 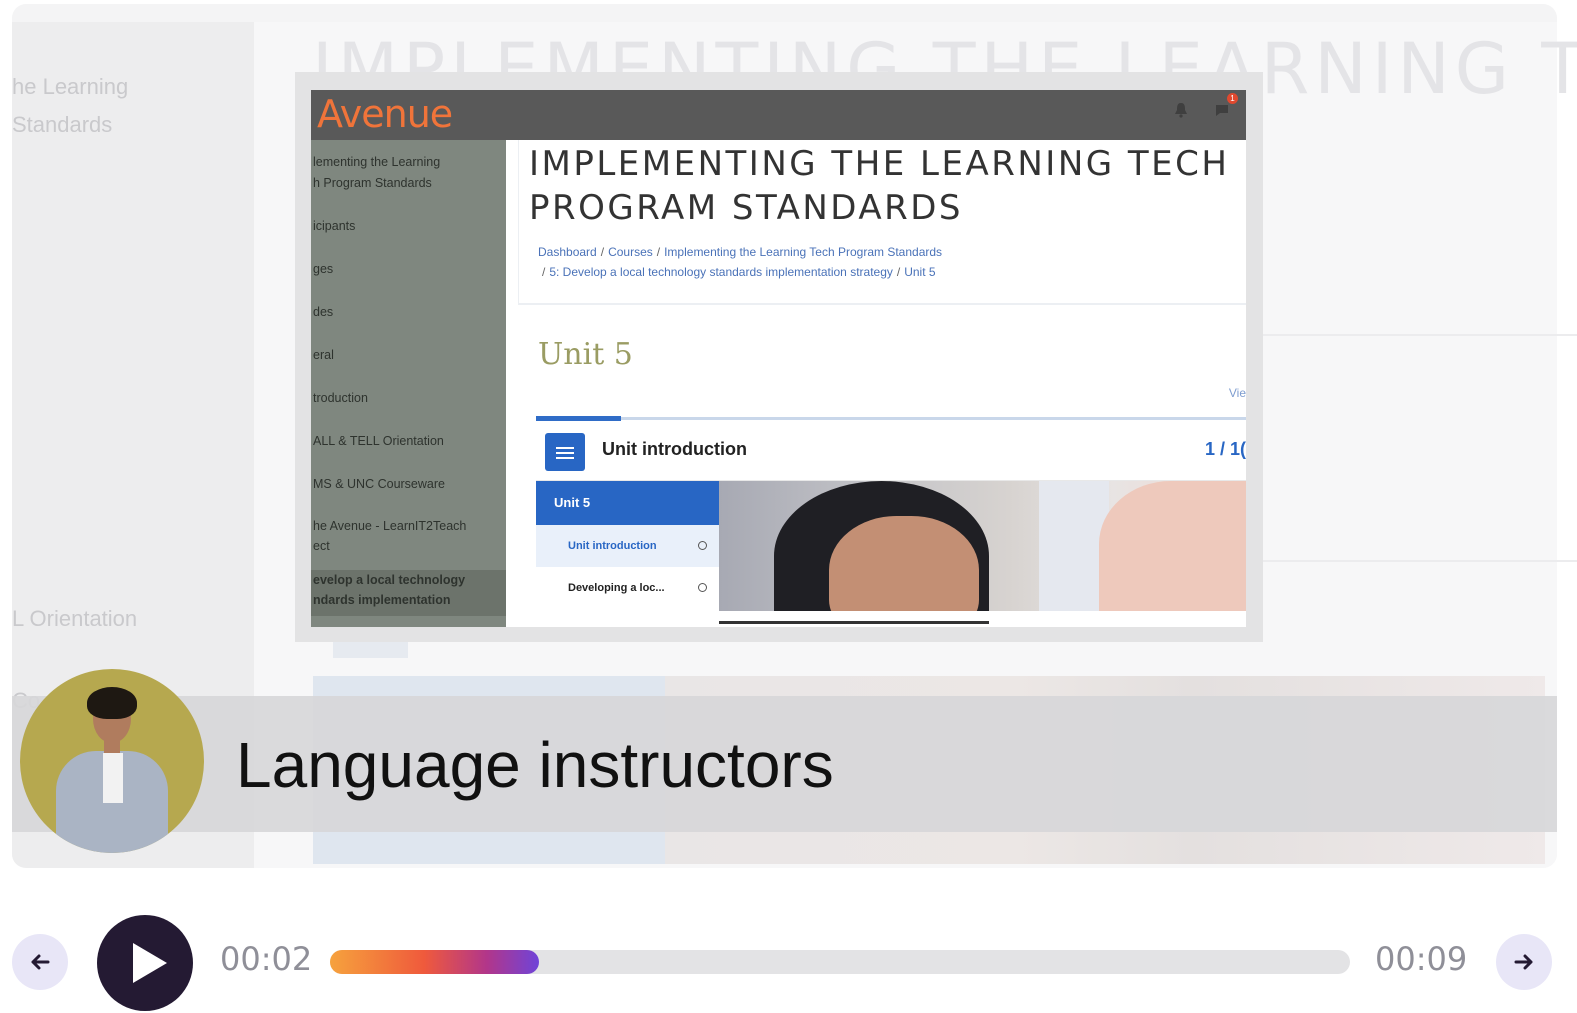 I want to click on play-button, so click(x=145, y=963).